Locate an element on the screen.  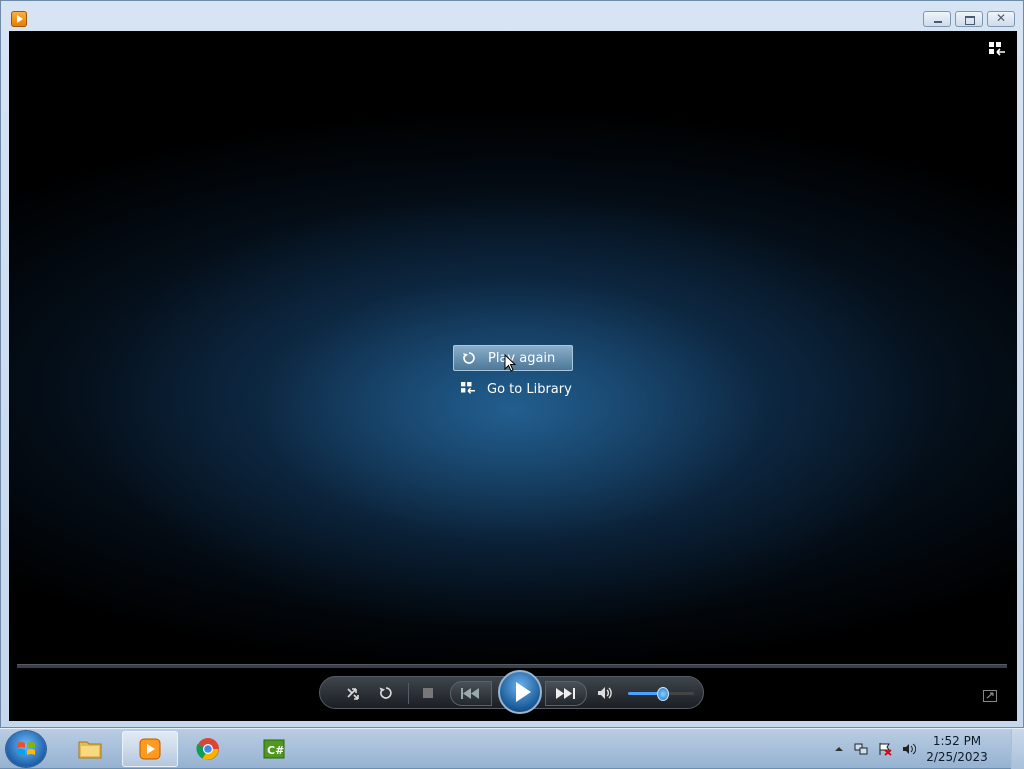
system-tray: 1:52 PM 2/25/2023 is located at coordinates (922, 749).